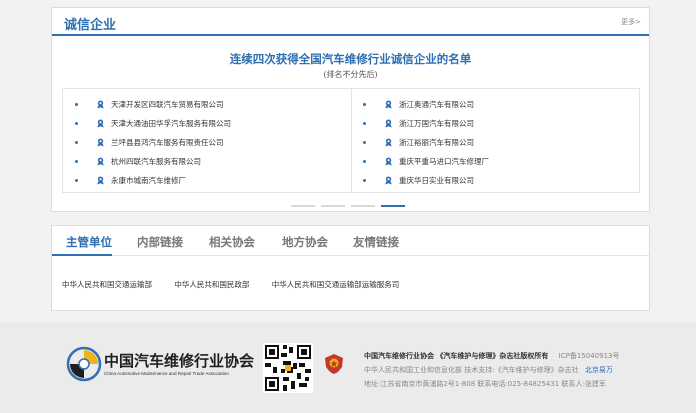  Describe the element at coordinates (171, 123) in the screenshot. I see `enterprise-name: 天津大通油田华孚汽车服务有限公司` at that location.